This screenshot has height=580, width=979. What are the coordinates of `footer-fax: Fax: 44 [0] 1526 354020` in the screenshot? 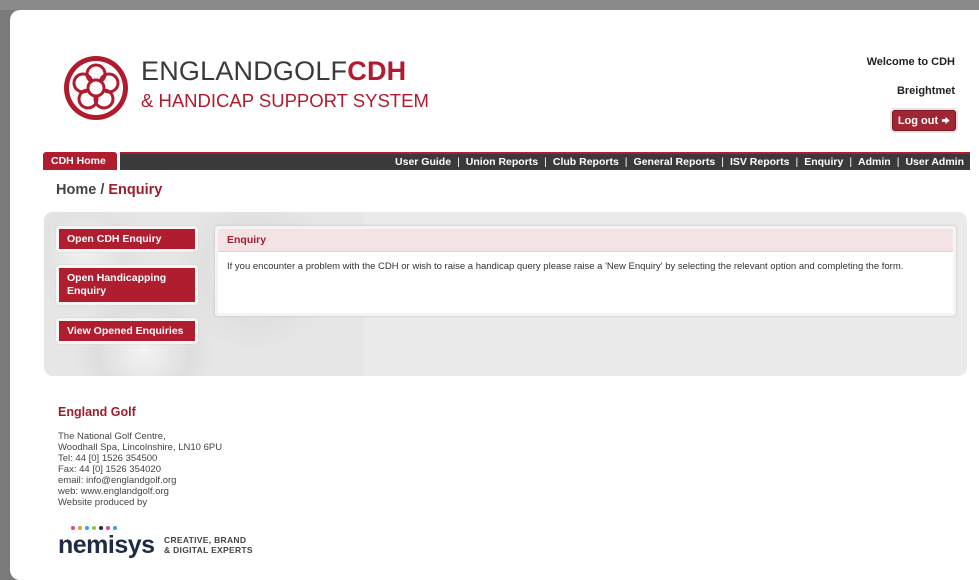 It's located at (109, 469).